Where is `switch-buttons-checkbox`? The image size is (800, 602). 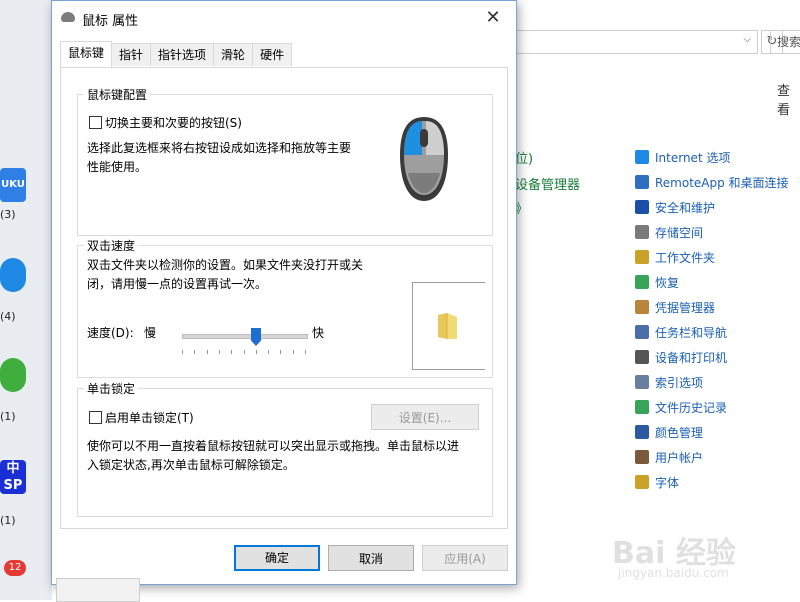
switch-buttons-checkbox is located at coordinates (95, 122).